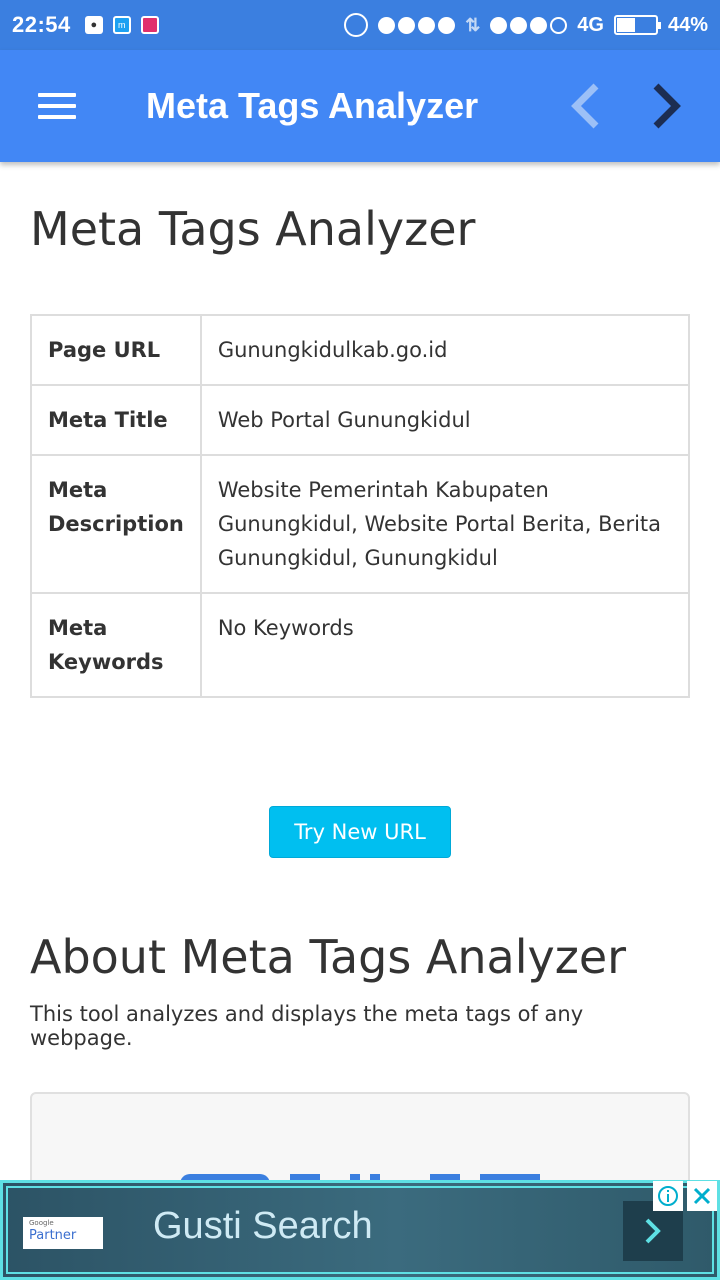  What do you see at coordinates (253, 229) in the screenshot?
I see `page-title: Meta Tags Analyzer` at bounding box center [253, 229].